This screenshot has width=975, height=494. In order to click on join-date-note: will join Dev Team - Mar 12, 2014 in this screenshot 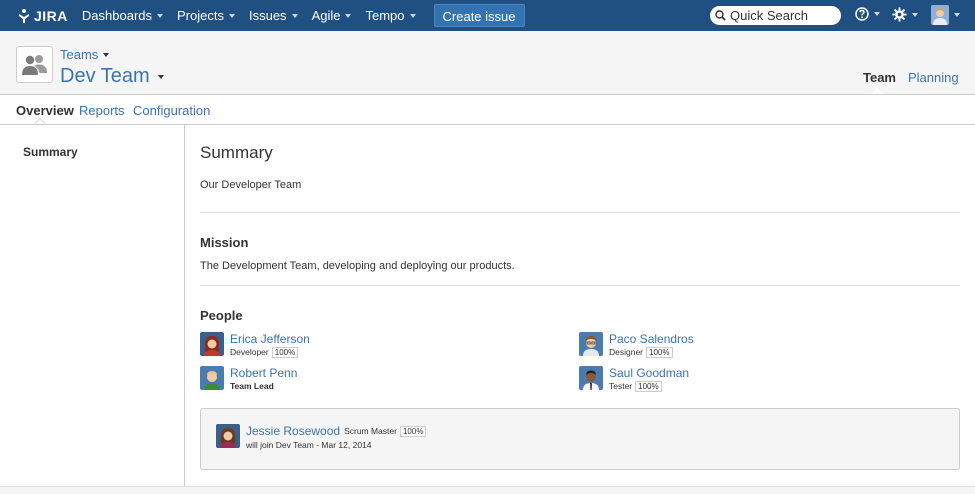, I will do `click(309, 445)`.